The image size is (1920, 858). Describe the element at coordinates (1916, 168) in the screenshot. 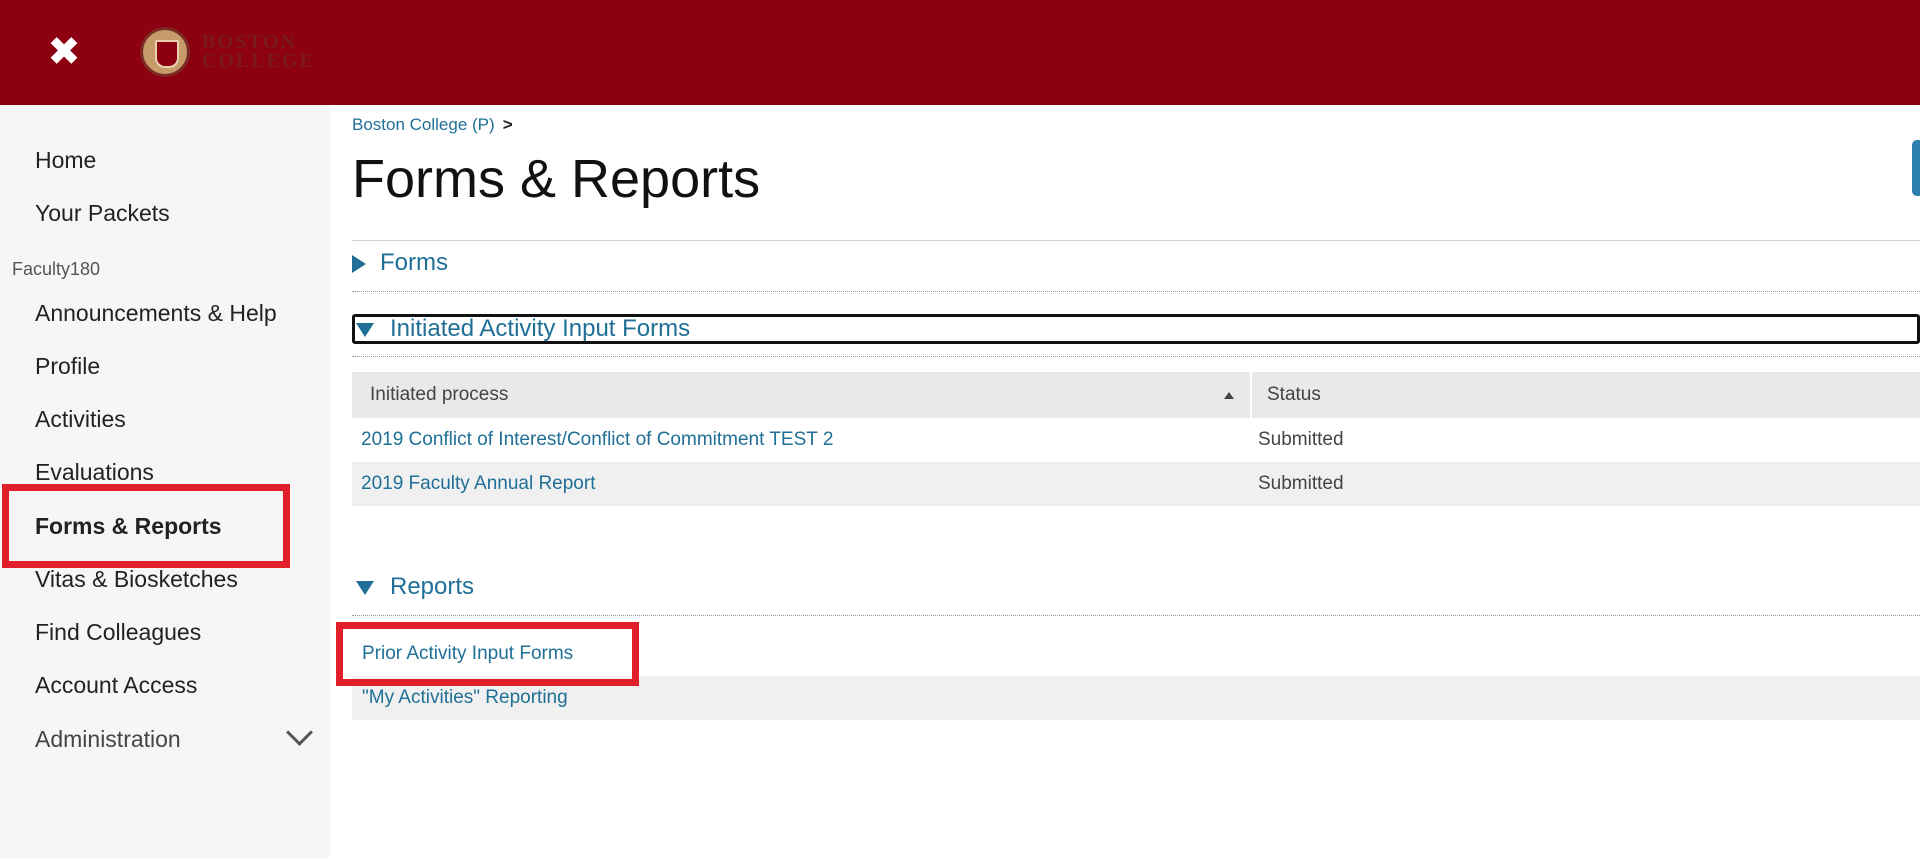

I see `header-action-button` at that location.